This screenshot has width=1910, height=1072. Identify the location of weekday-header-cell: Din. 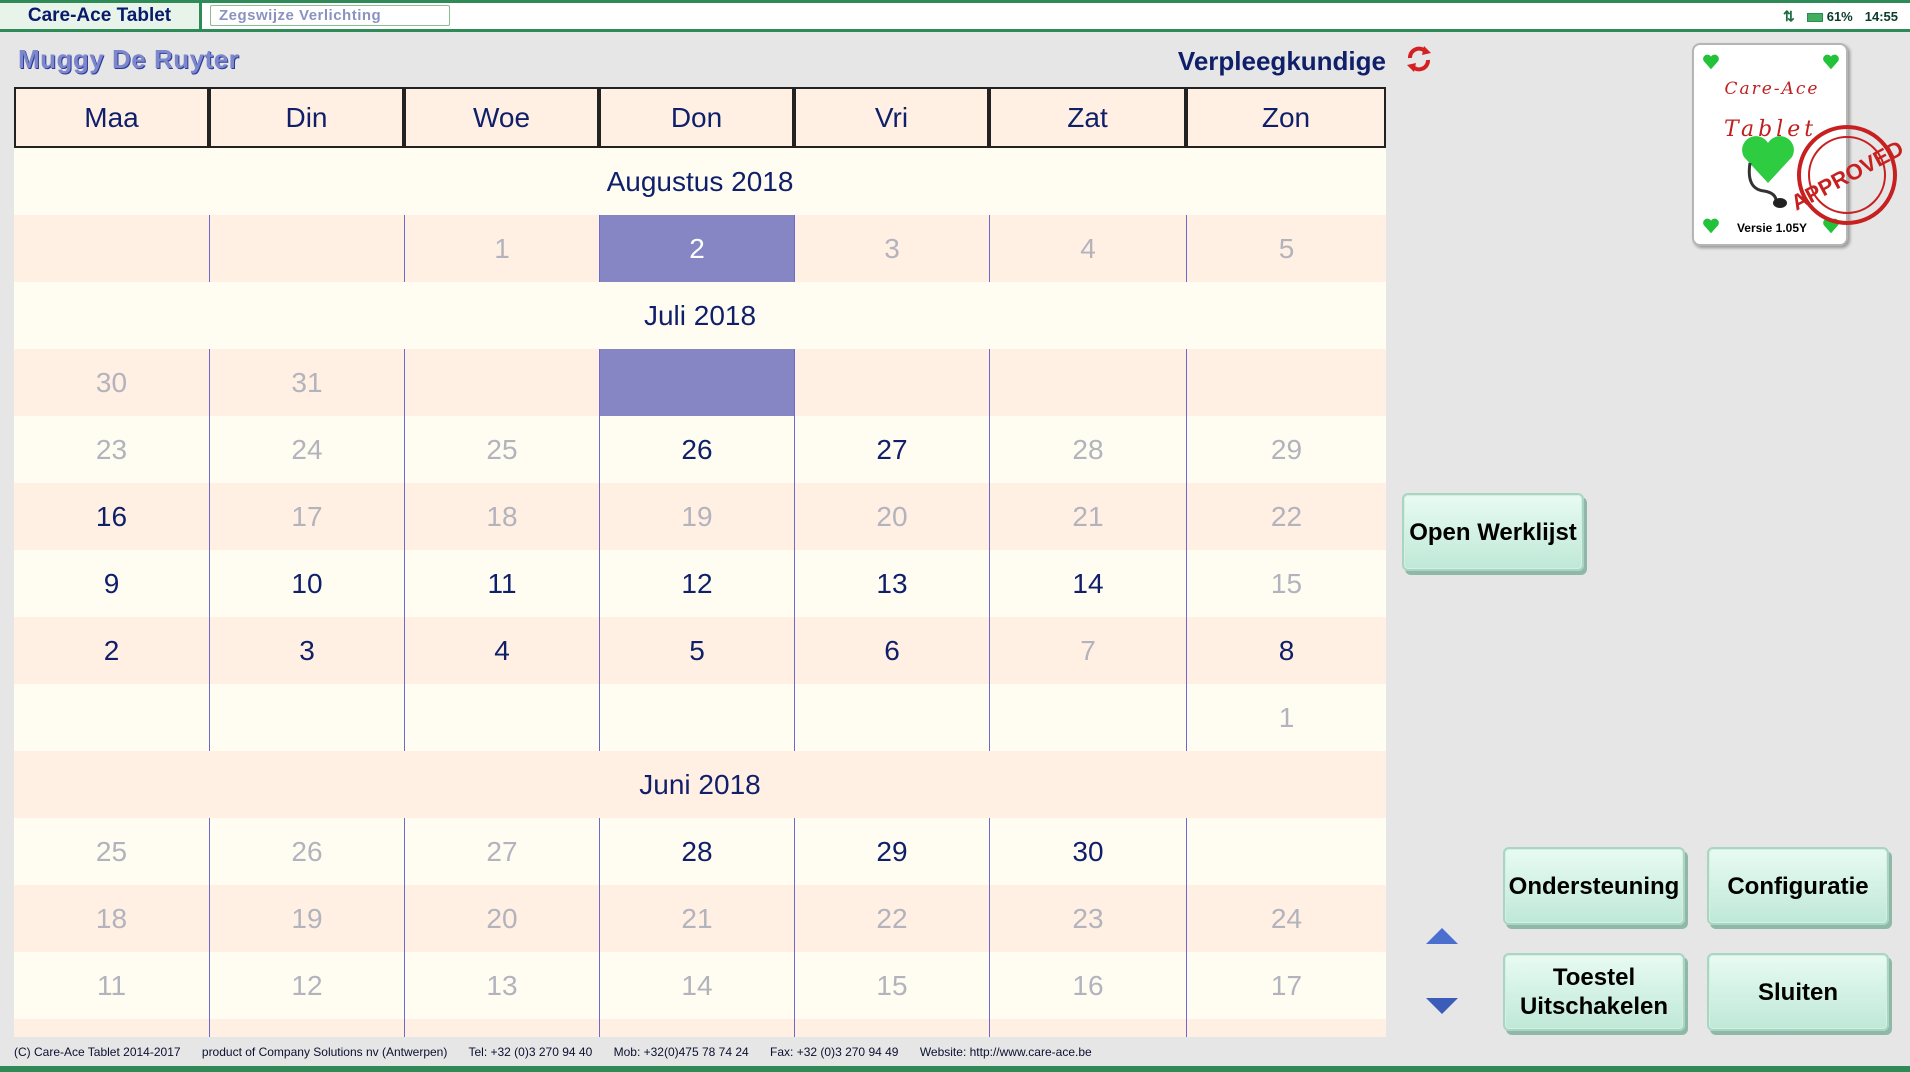
(306, 117).